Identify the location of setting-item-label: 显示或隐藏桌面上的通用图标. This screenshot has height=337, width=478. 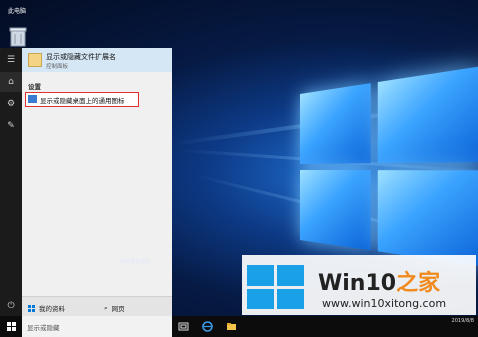
(82, 101).